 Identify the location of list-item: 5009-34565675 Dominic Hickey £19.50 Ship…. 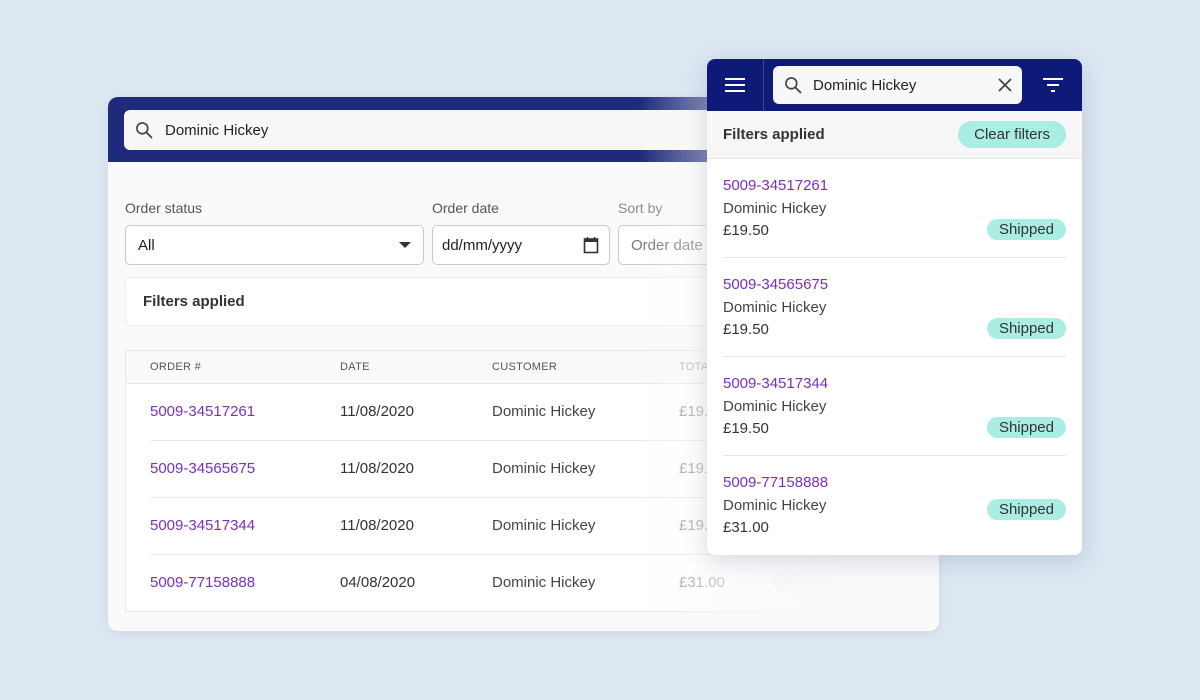
(894, 307).